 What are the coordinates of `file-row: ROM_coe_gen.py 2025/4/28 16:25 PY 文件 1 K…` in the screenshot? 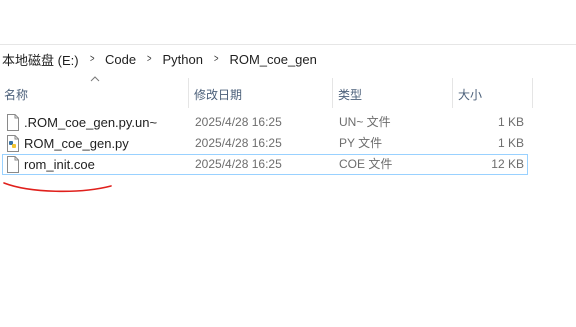 It's located at (265, 143).